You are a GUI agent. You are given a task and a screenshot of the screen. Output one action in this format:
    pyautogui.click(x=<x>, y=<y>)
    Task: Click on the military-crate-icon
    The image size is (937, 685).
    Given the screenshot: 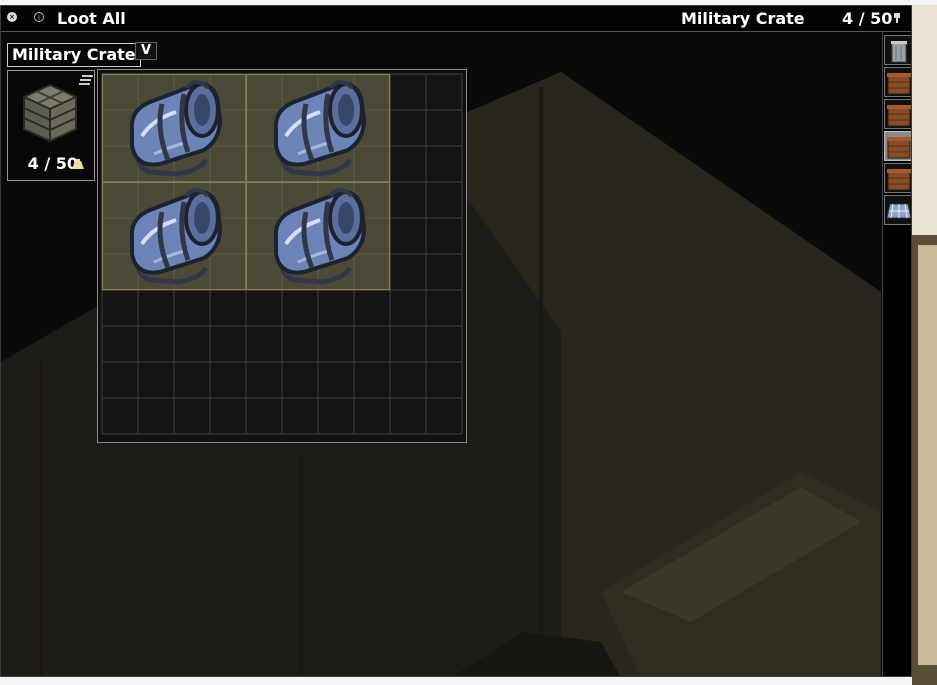 What is the action you would take?
    pyautogui.click(x=50, y=113)
    